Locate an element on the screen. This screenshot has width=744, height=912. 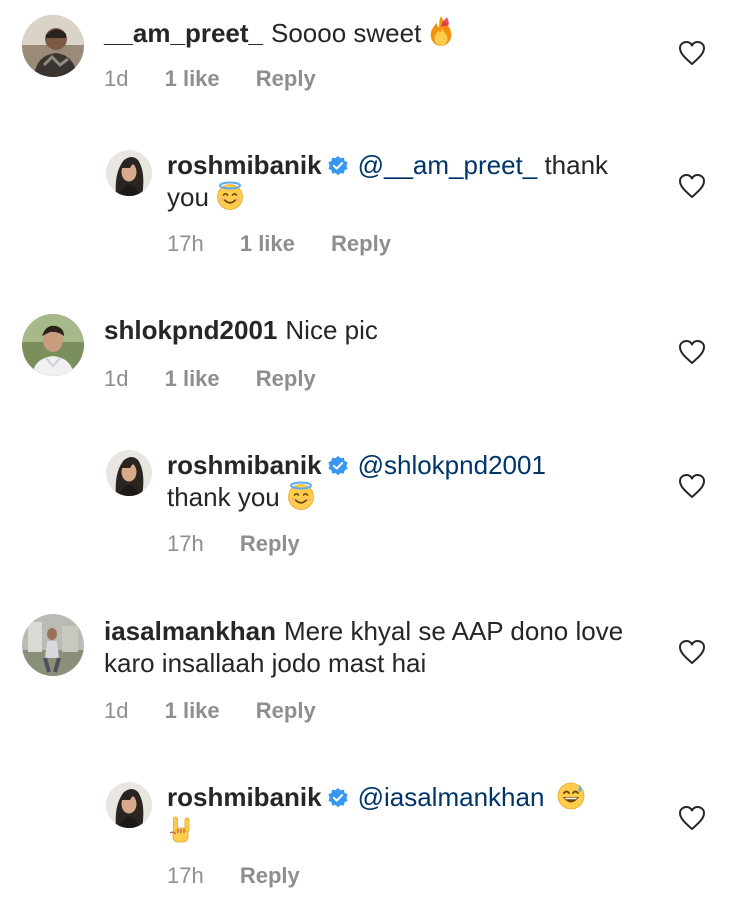
comment-item: shlokpnd2001 Nice pic 1d 1 like Reply is located at coordinates (372, 355).